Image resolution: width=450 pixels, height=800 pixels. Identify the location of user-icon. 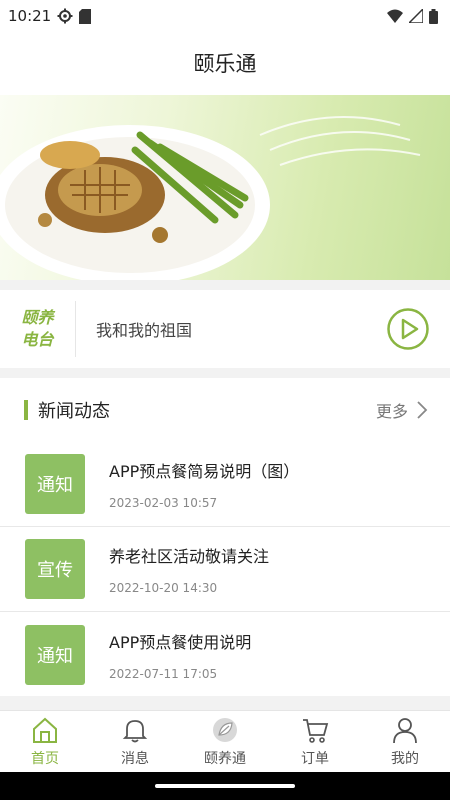
(405, 730).